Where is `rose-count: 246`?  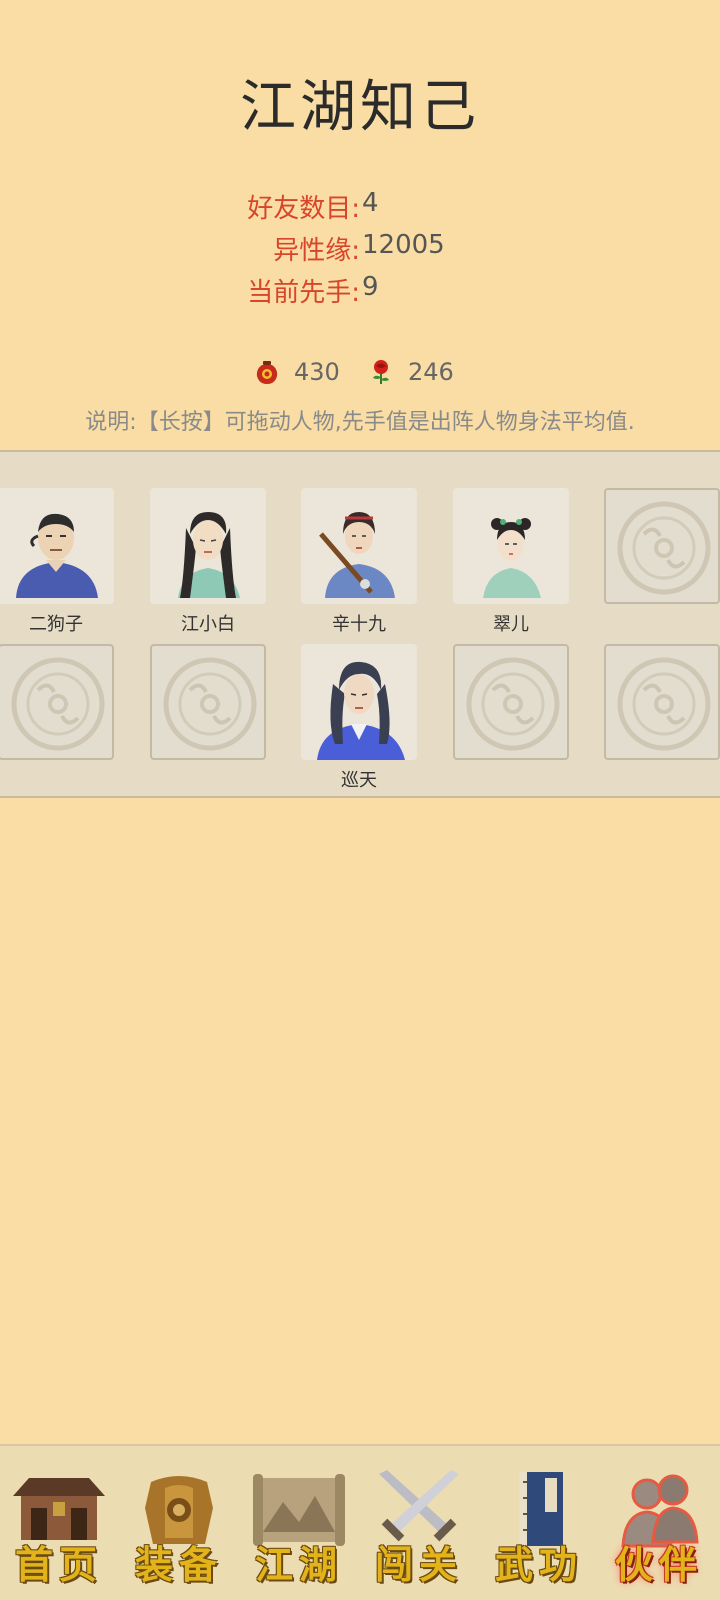 rose-count: 246 is located at coordinates (431, 372).